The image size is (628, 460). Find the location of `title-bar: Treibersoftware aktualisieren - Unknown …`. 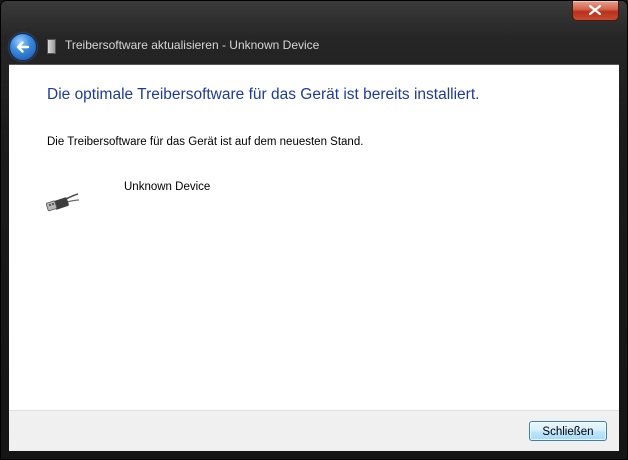

title-bar: Treibersoftware aktualisieren - Unknown … is located at coordinates (314, 32).